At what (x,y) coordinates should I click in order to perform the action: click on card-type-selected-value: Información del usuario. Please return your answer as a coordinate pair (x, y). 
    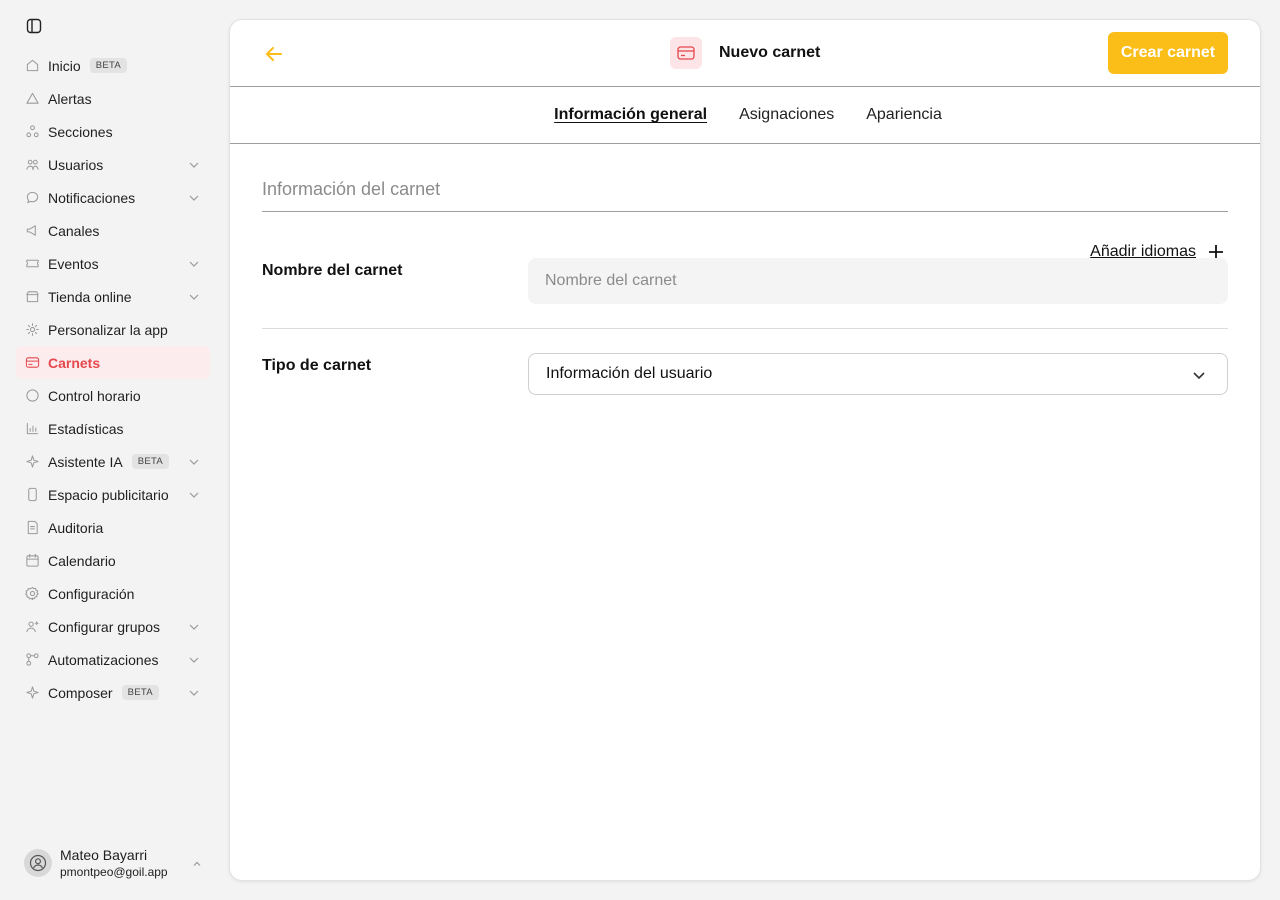
    Looking at the image, I should click on (629, 373).